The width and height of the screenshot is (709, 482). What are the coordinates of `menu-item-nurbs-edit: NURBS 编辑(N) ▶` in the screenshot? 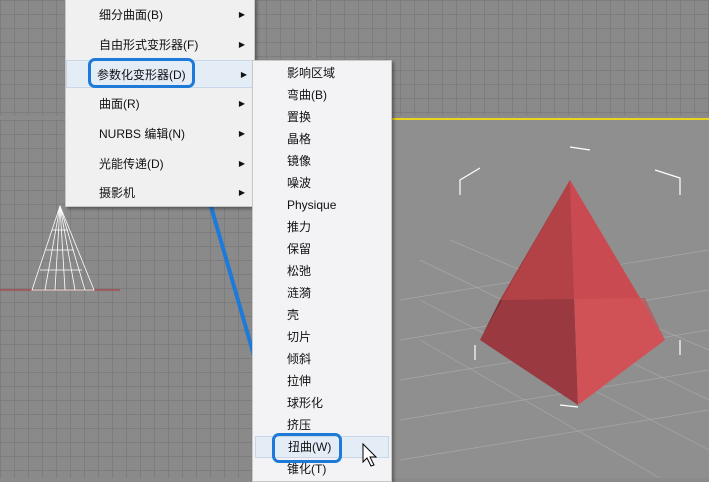 It's located at (160, 134).